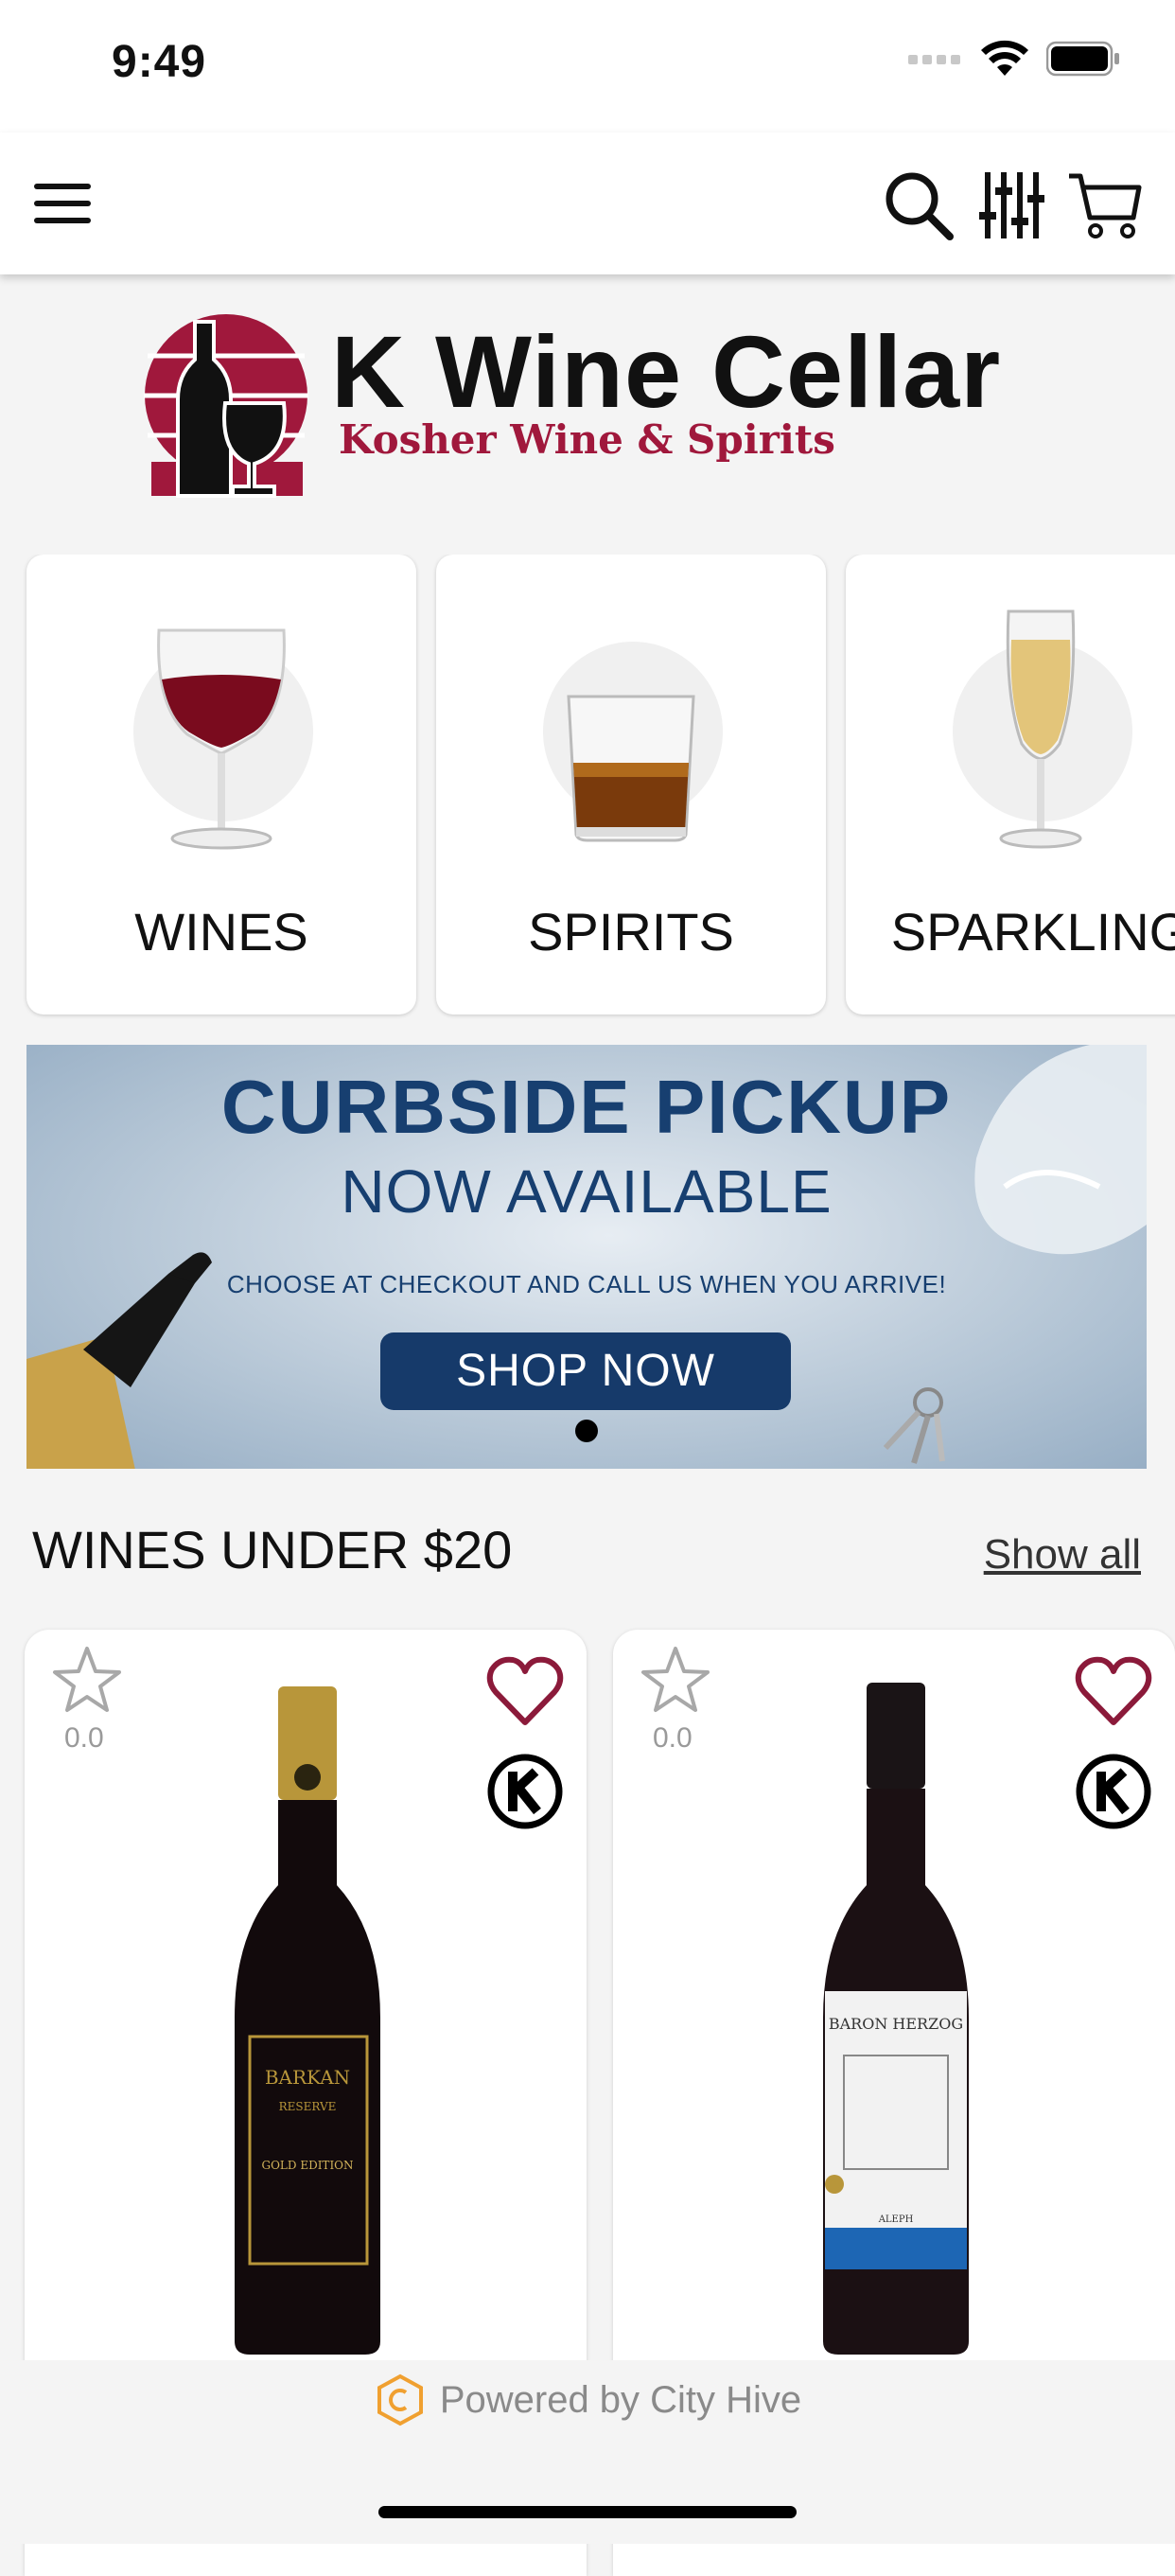 The width and height of the screenshot is (1175, 2576). What do you see at coordinates (159, 62) in the screenshot?
I see `status-time: 9:49` at bounding box center [159, 62].